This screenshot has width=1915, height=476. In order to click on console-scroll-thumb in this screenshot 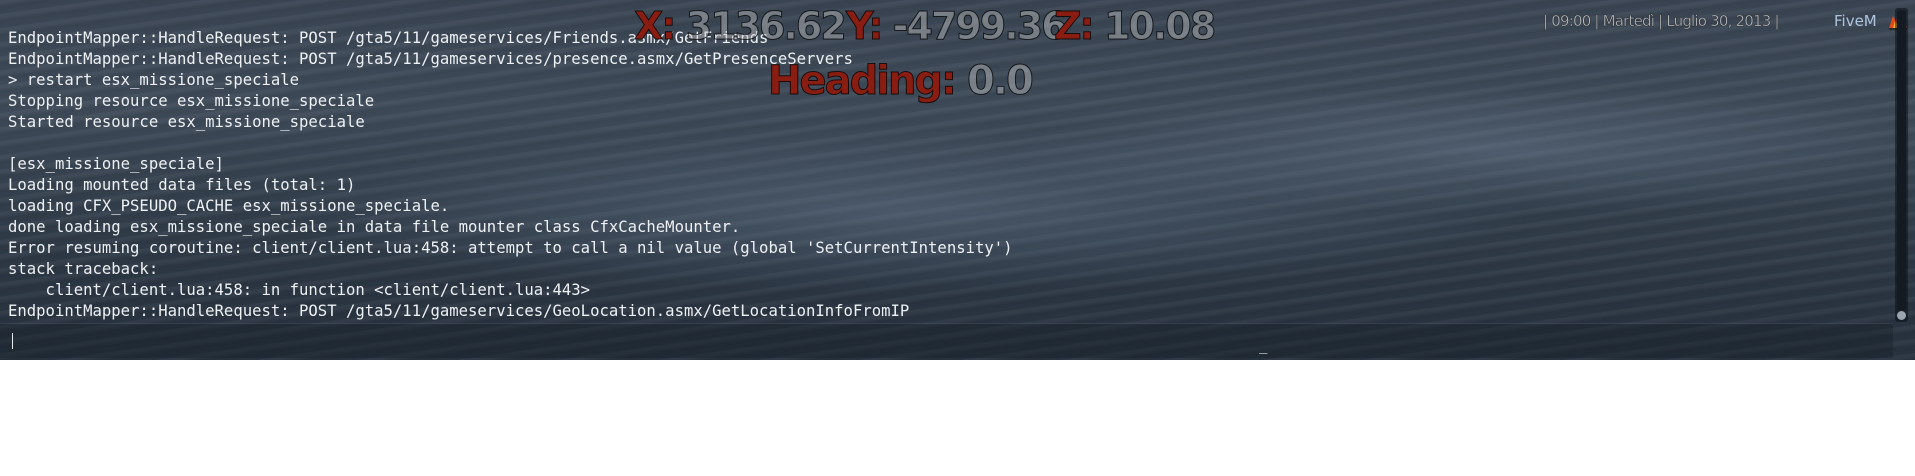, I will do `click(1901, 160)`.